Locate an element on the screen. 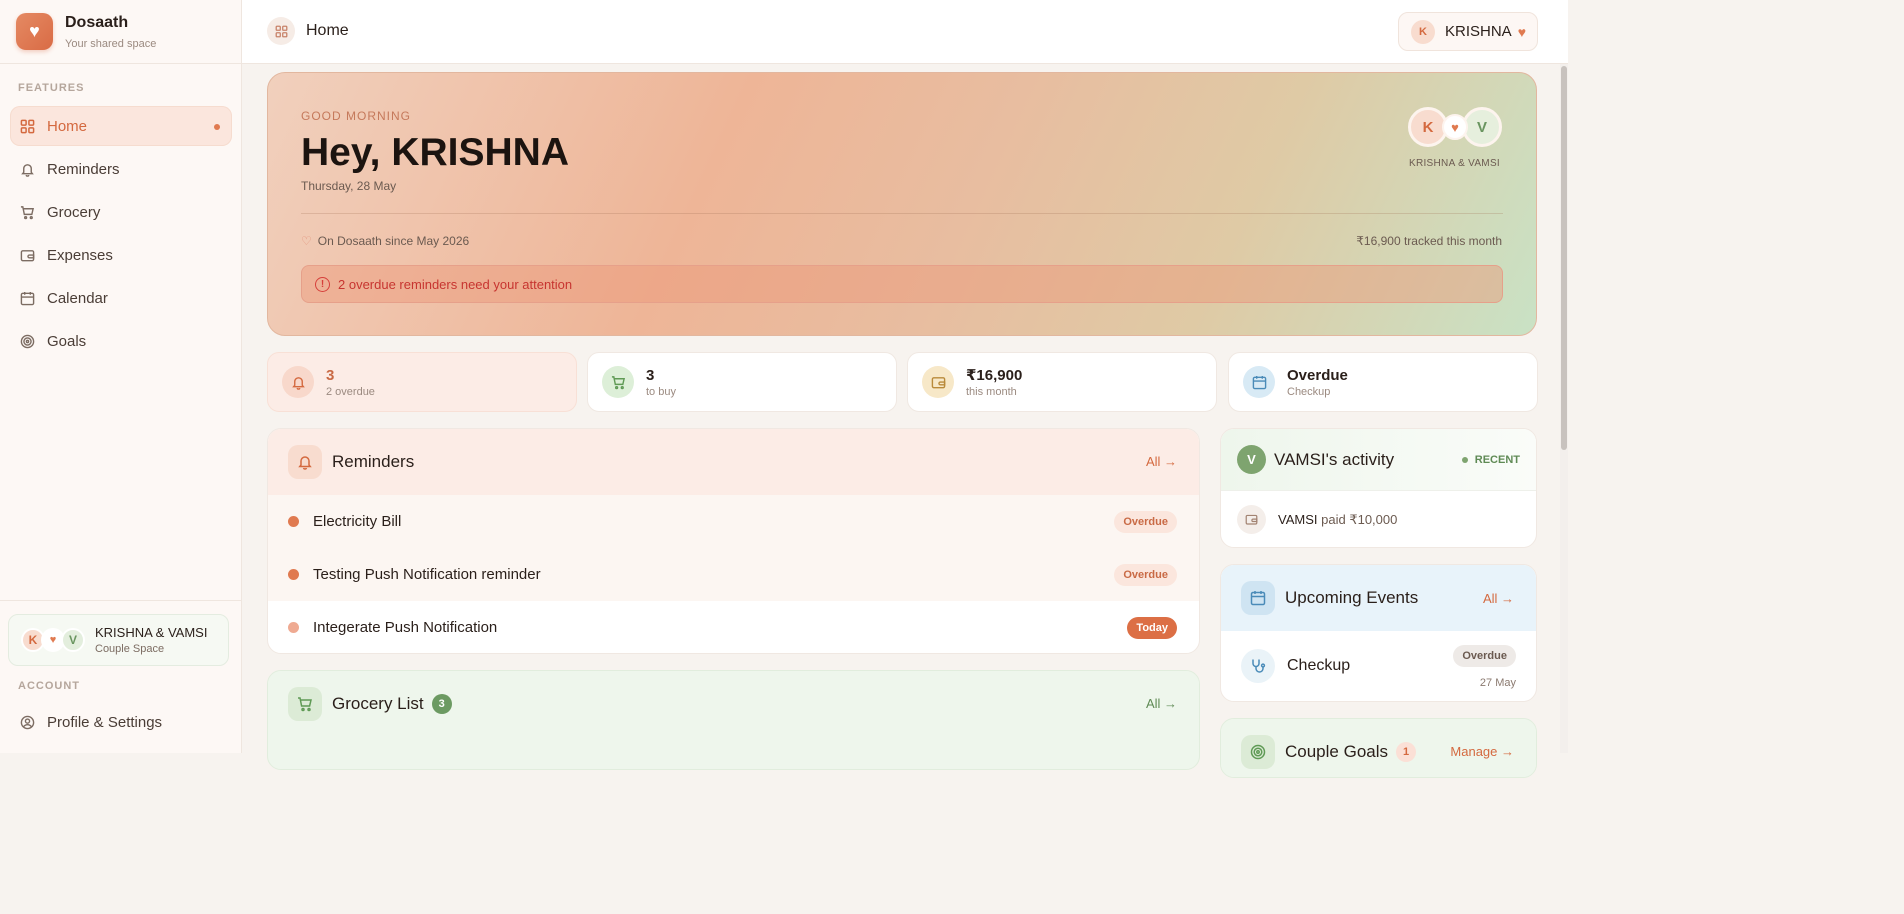  sidebar-item-label: Reminders is located at coordinates (83, 169).